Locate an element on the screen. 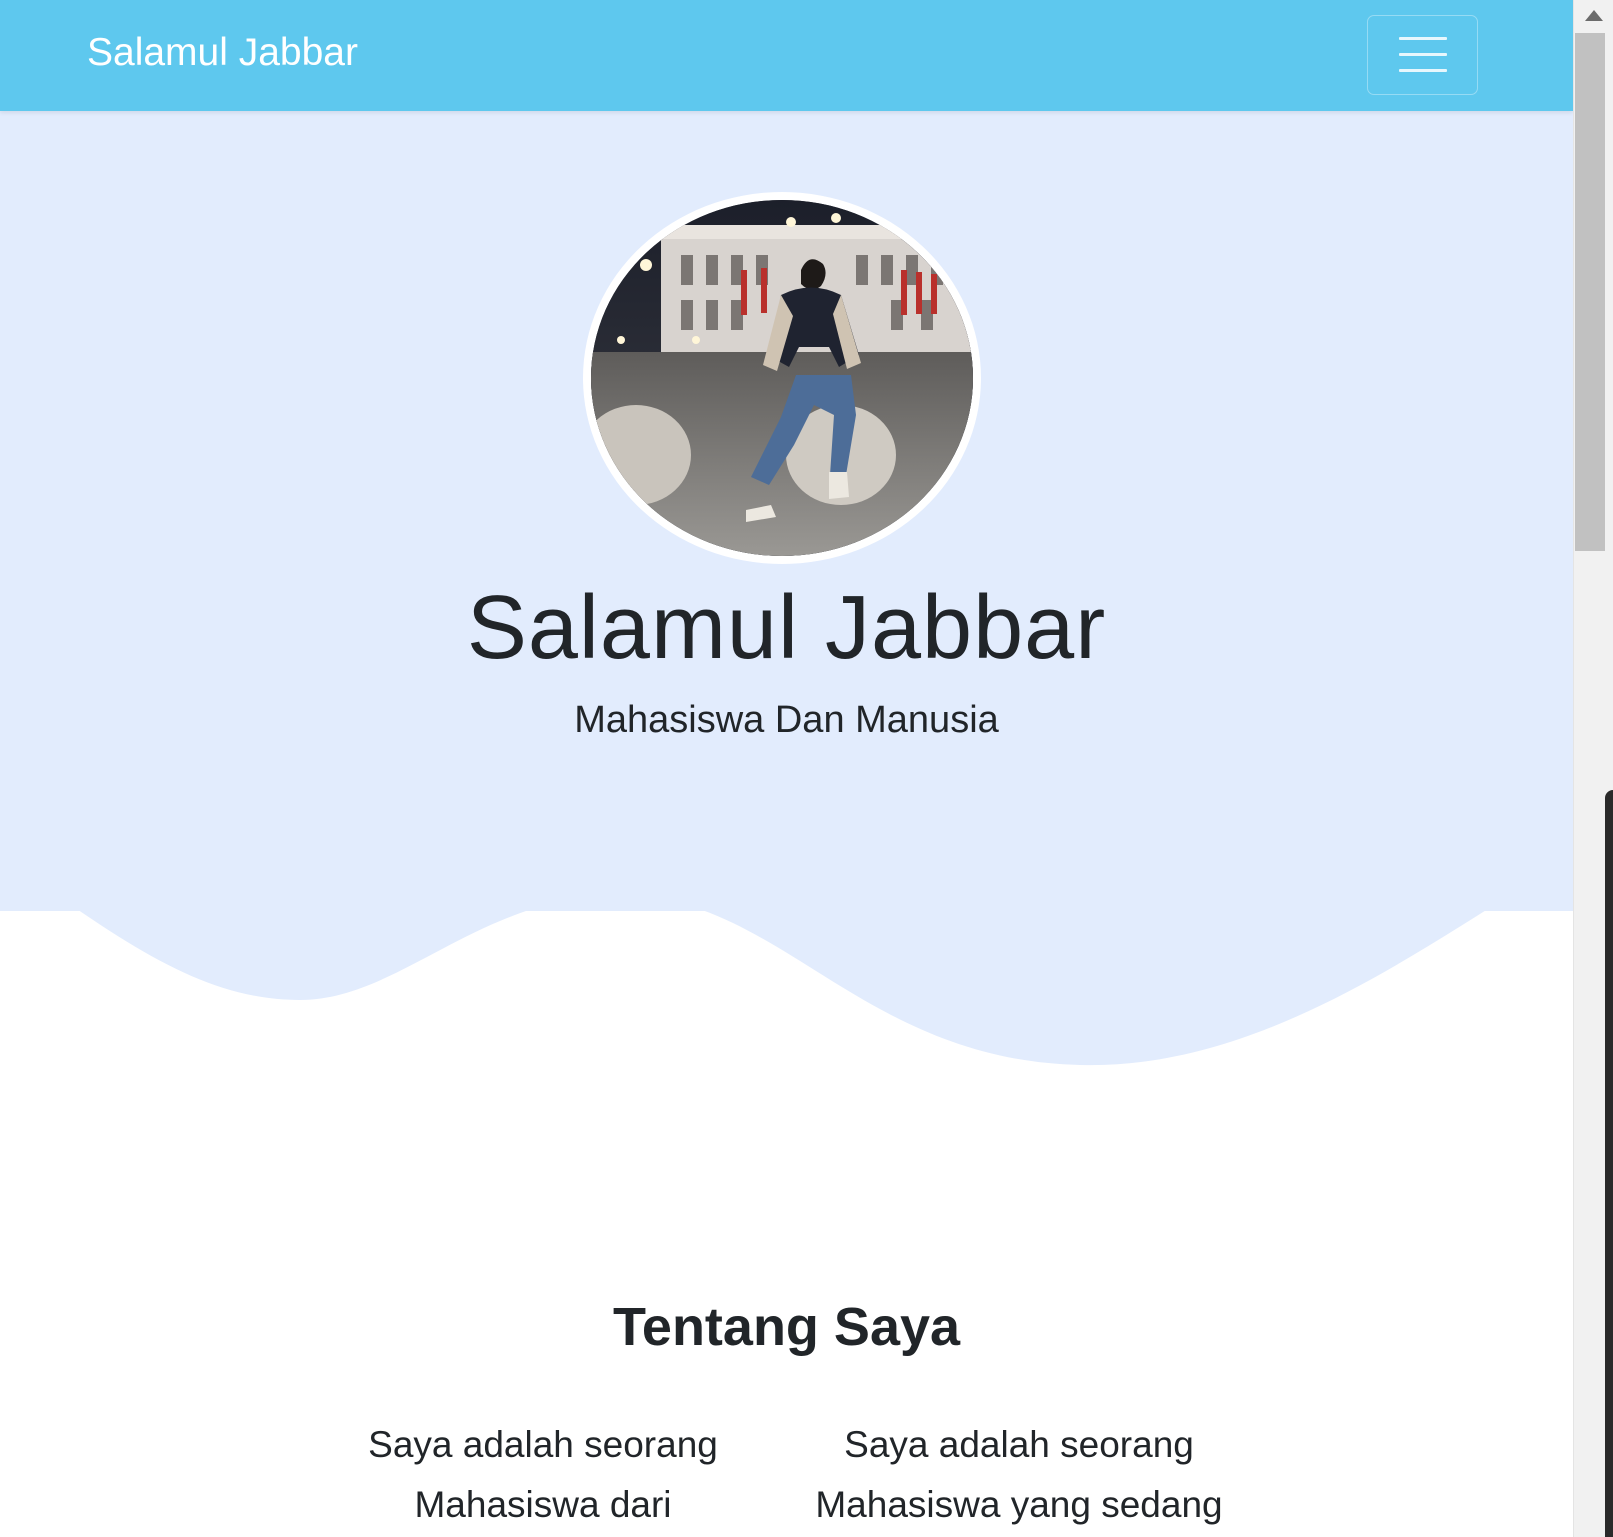 This screenshot has height=1537, width=1613. navbar-brand: Salamul Jabbar is located at coordinates (222, 53).